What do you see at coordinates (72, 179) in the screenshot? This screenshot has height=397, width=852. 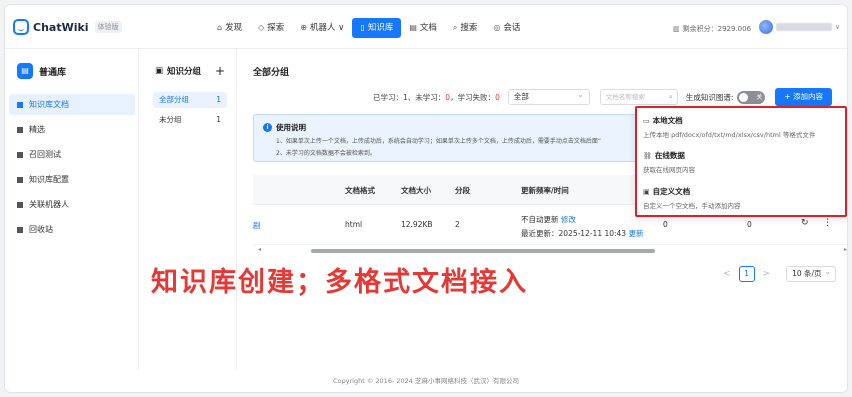 I see `sidebar-item-config: 知识库配置` at bounding box center [72, 179].